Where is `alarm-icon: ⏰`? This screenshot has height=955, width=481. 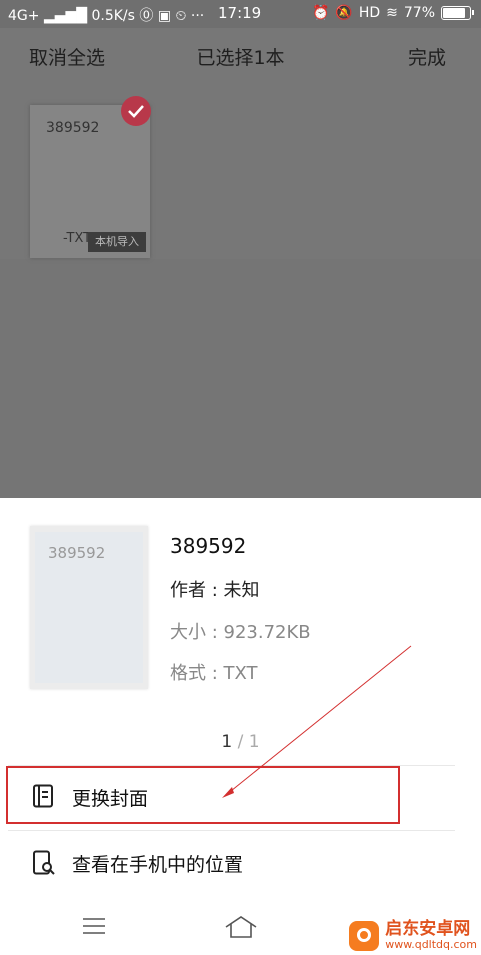 alarm-icon: ⏰ is located at coordinates (320, 13).